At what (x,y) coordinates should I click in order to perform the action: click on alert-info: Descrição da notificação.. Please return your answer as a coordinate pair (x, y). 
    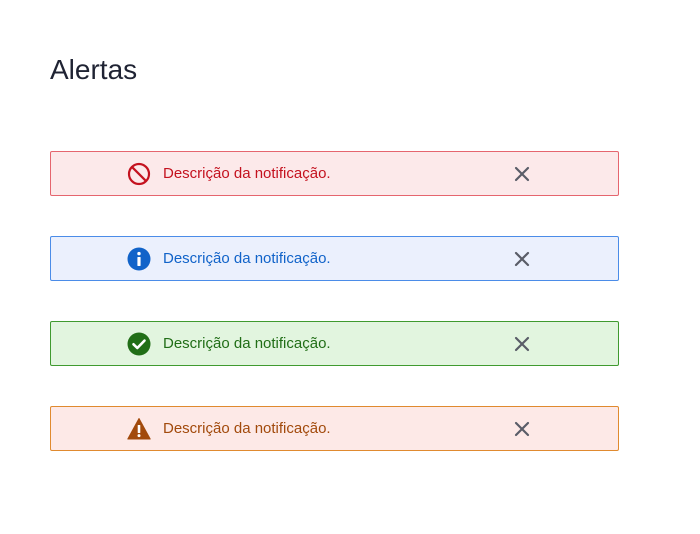
    Looking at the image, I should click on (334, 258).